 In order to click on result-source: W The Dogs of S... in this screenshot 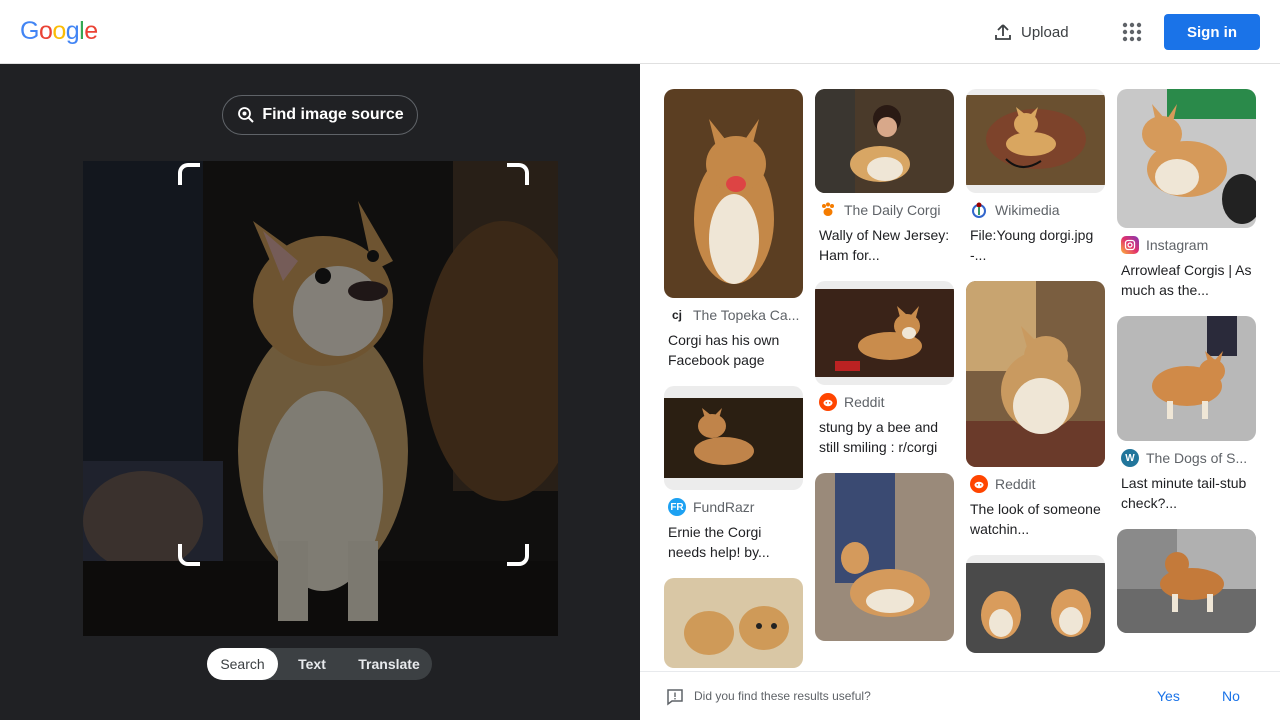, I will do `click(1186, 458)`.